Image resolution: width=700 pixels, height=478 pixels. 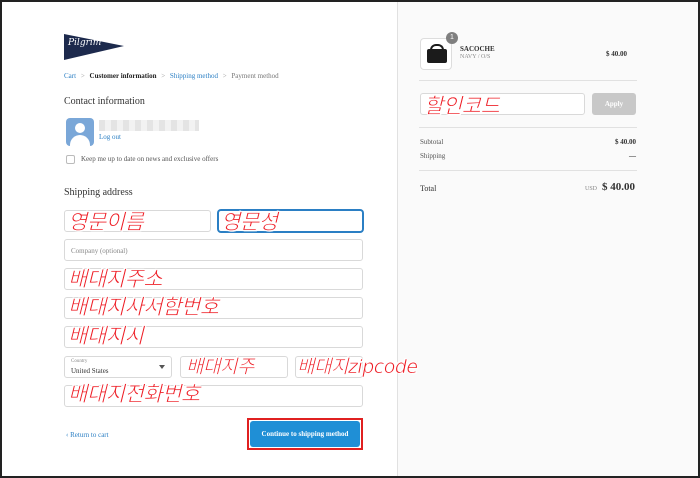 I want to click on city-annotation: 배대지시, so click(x=106, y=336).